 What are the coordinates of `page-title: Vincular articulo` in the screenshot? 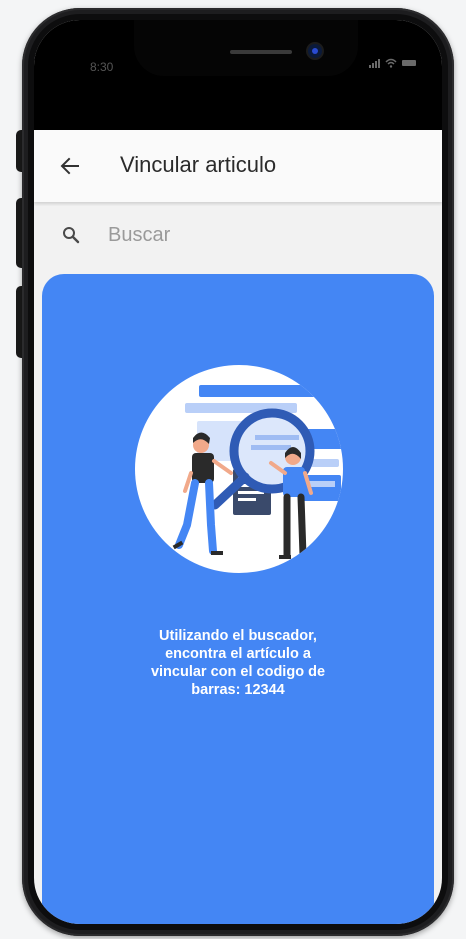 It's located at (198, 164).